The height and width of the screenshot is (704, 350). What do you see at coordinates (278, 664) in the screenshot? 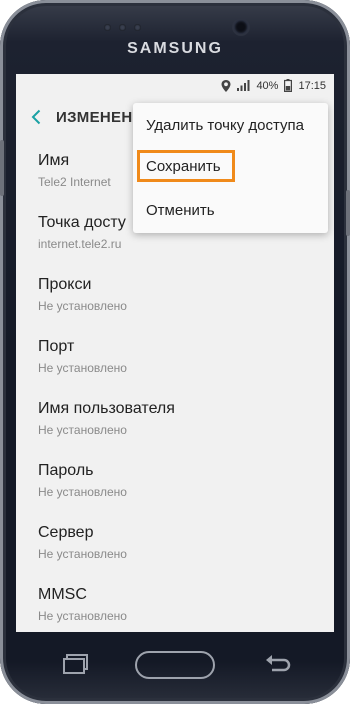
I see `back-key-icon` at bounding box center [278, 664].